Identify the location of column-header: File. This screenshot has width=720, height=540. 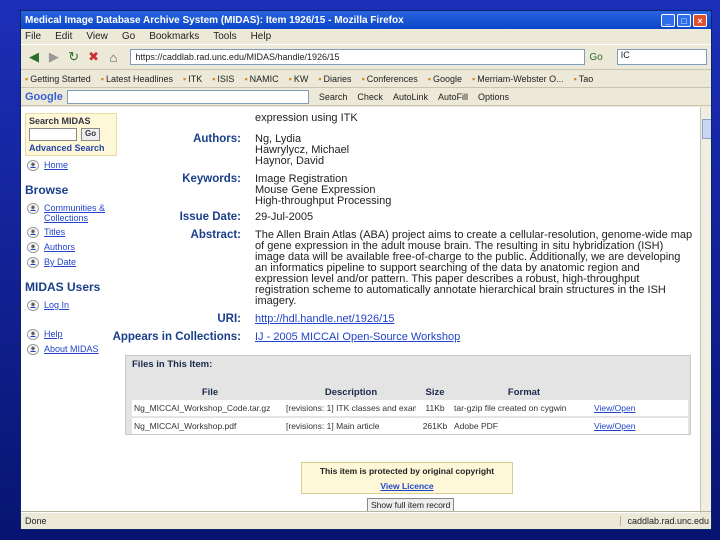
(210, 392).